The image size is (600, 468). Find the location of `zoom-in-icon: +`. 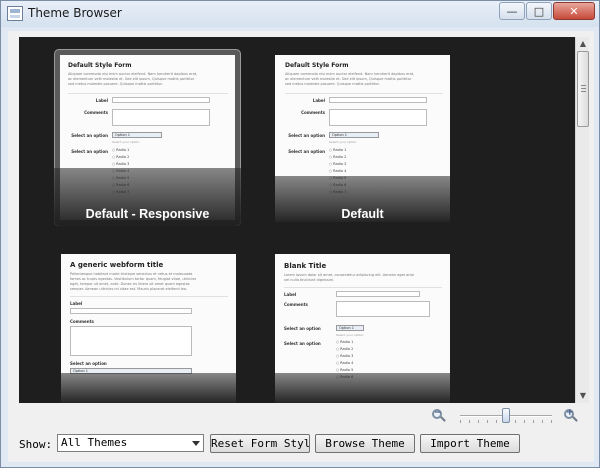

zoom-in-icon: + is located at coordinates (571, 415).